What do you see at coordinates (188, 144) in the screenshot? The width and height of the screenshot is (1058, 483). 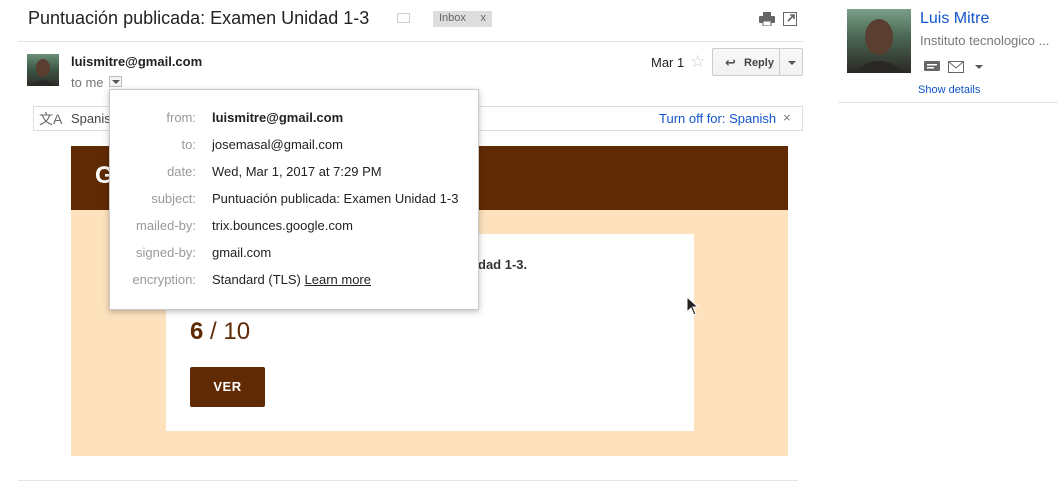 I see `details-label: to:` at bounding box center [188, 144].